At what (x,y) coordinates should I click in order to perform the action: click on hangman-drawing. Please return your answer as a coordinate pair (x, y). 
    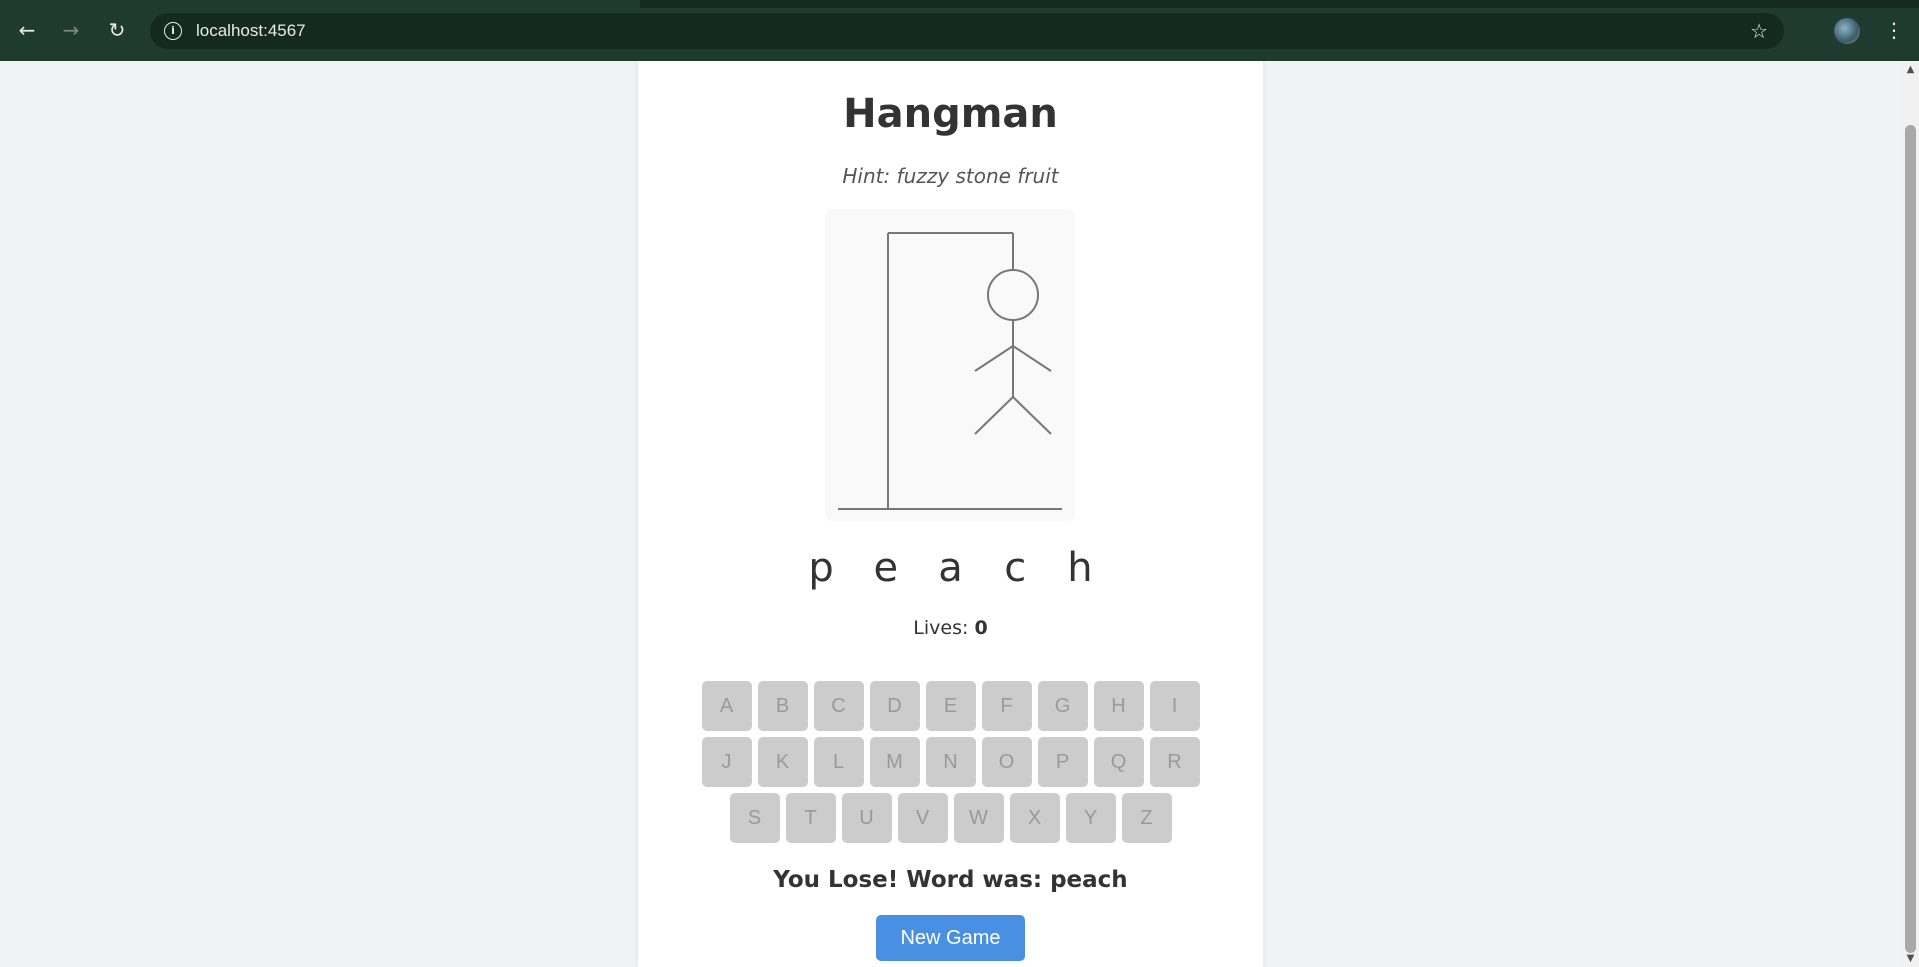
    Looking at the image, I should click on (950, 365).